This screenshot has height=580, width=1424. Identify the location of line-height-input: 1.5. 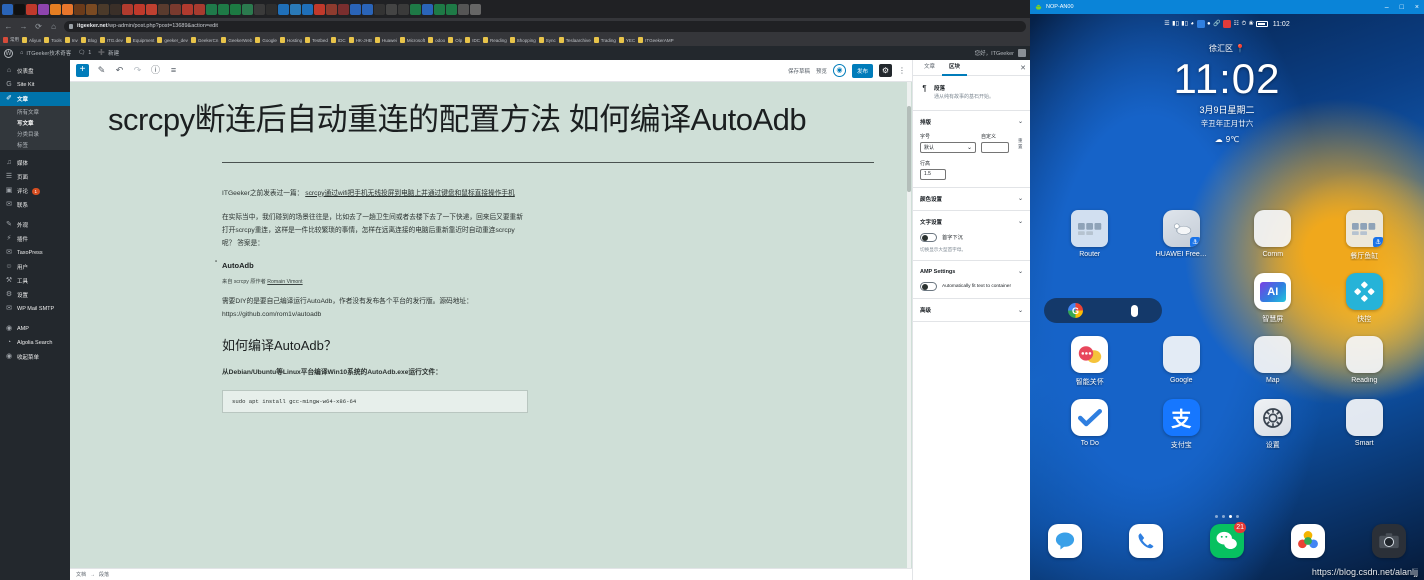
(933, 174).